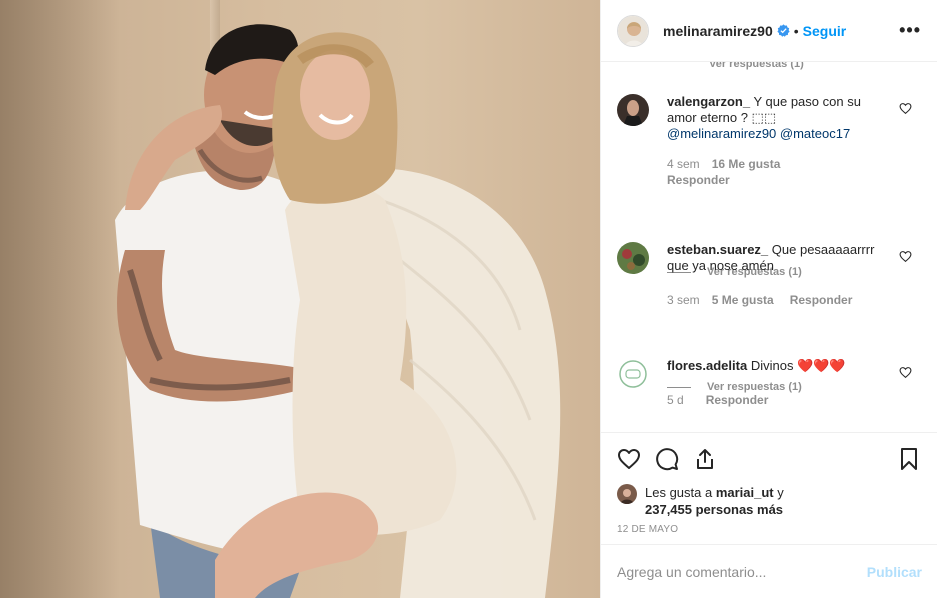  I want to click on comment-button, so click(667, 459).